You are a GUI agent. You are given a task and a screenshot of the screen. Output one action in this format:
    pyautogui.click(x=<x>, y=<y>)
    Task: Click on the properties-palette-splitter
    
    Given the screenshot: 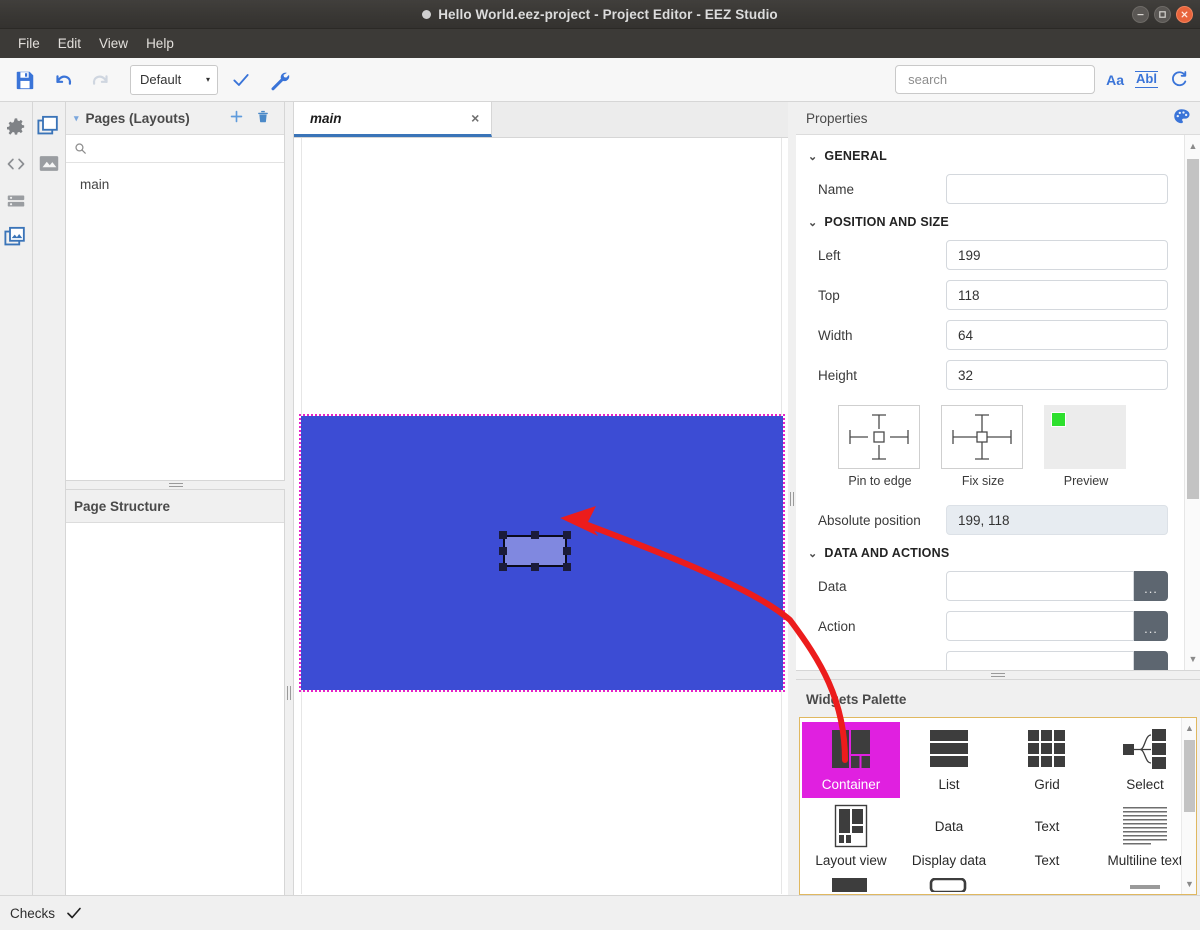 What is the action you would take?
    pyautogui.click(x=998, y=675)
    